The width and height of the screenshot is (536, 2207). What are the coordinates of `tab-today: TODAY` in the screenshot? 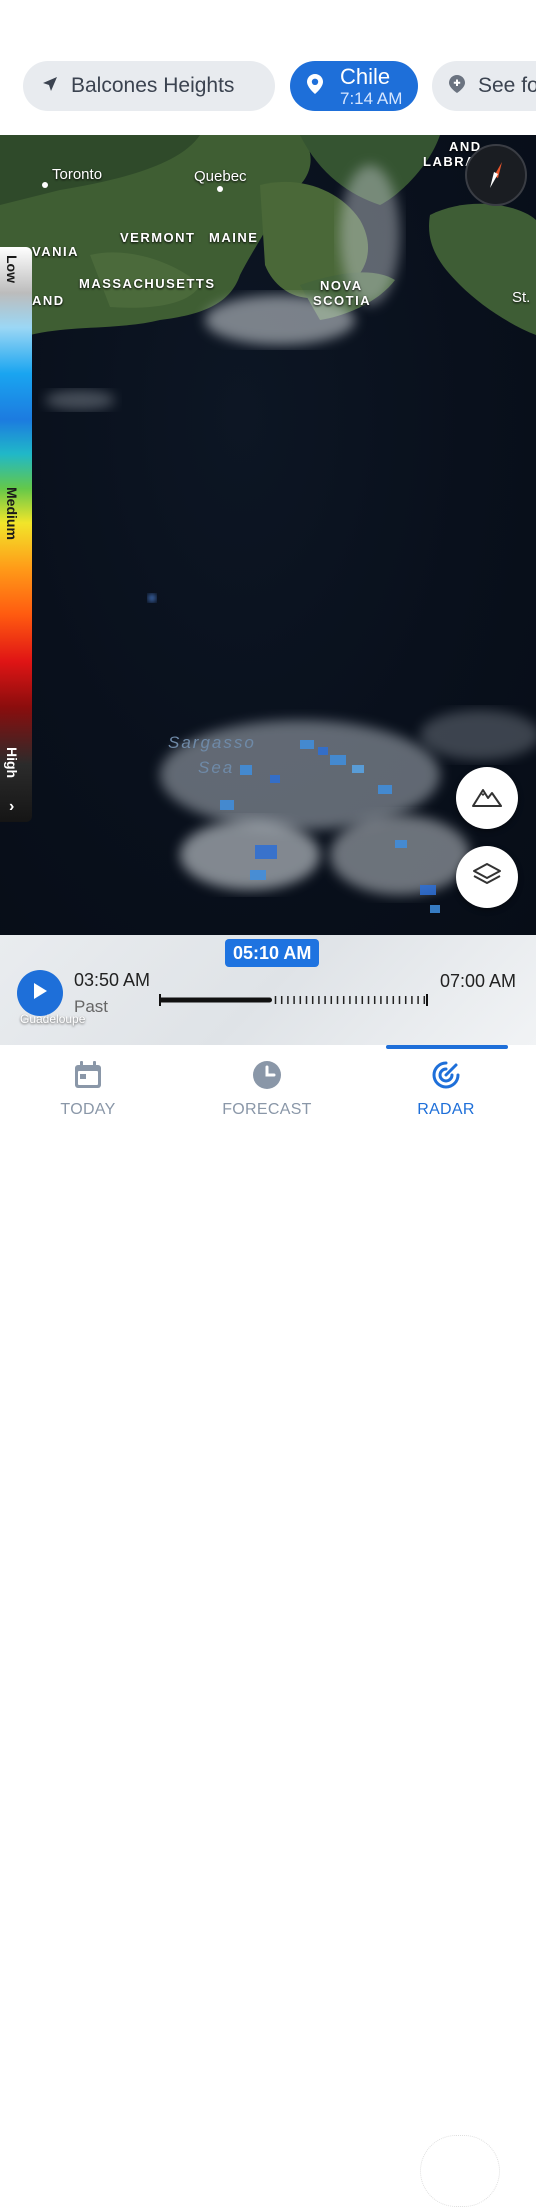 It's located at (88, 1089).